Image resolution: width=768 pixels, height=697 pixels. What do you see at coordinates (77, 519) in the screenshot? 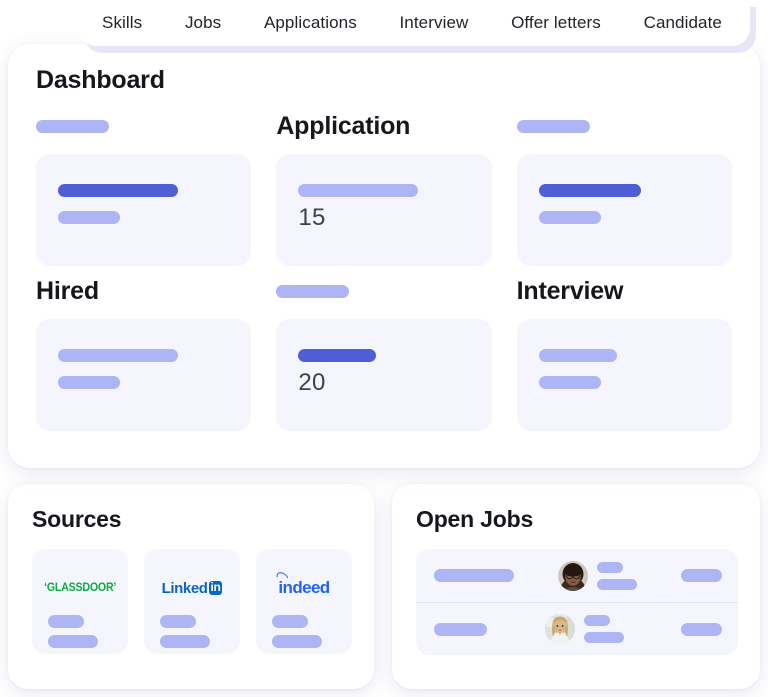
I see `sources-title: Sources` at bounding box center [77, 519].